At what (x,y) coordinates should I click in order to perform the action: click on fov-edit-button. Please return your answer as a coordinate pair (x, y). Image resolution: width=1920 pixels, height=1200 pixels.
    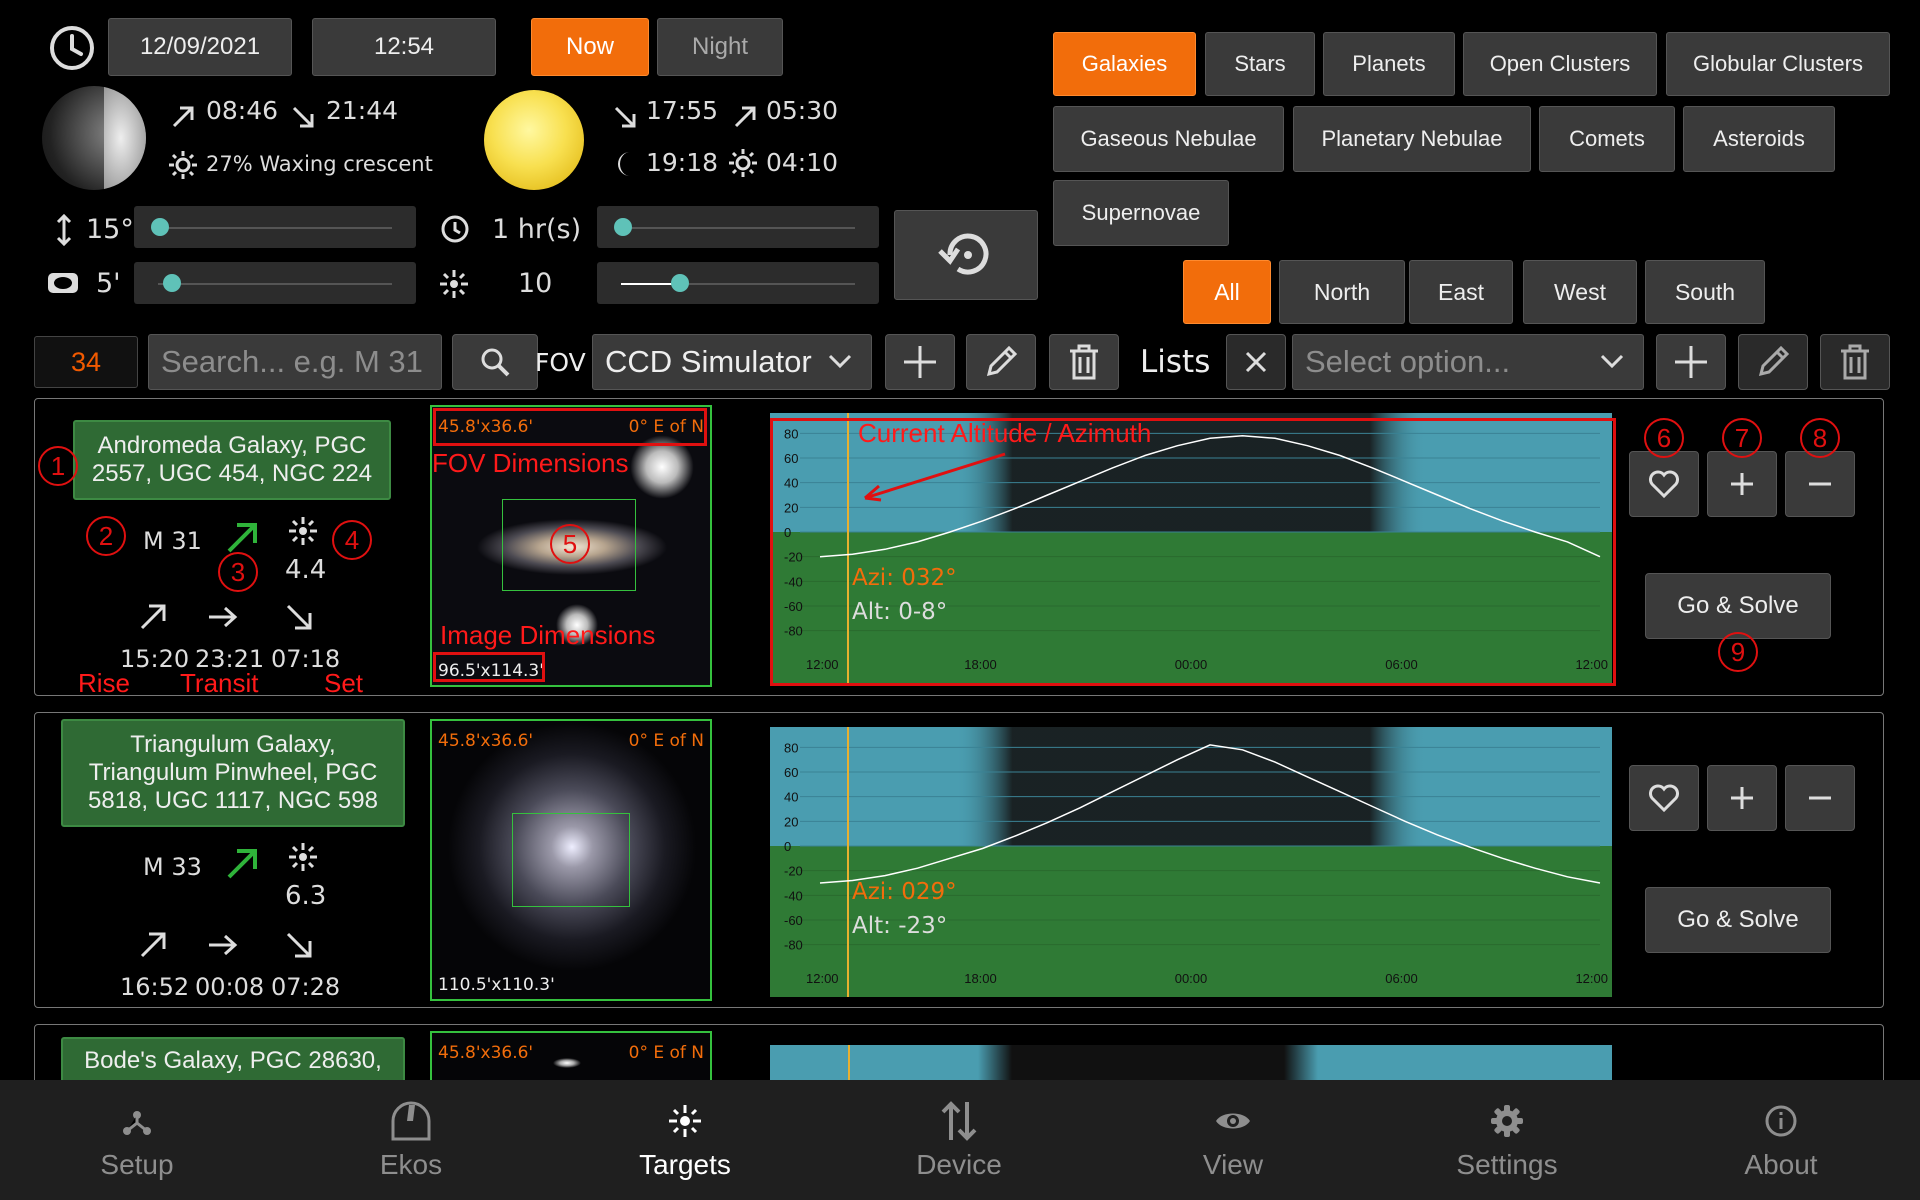
    Looking at the image, I should click on (1001, 362).